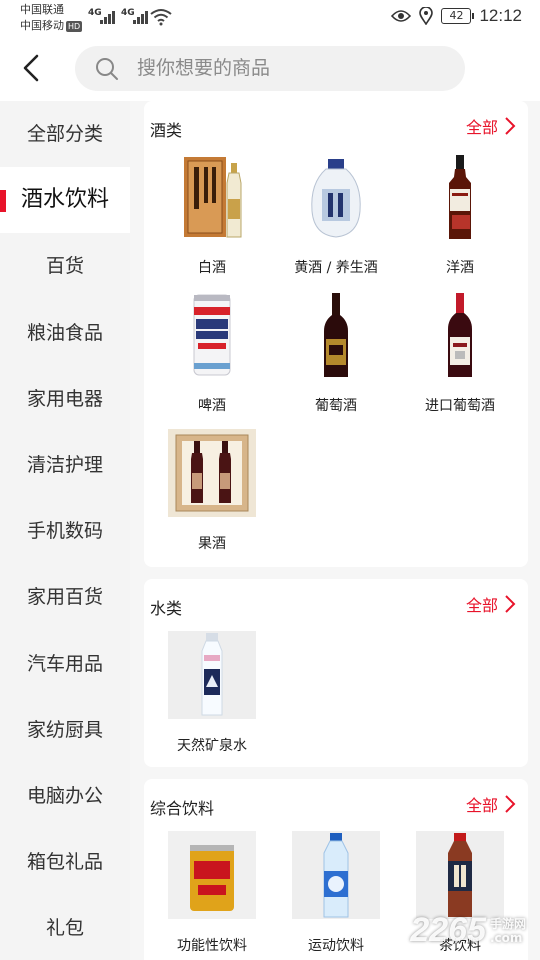 This screenshot has height=960, width=540. Describe the element at coordinates (42, 25) in the screenshot. I see `carrier-2: 中国移动` at that location.